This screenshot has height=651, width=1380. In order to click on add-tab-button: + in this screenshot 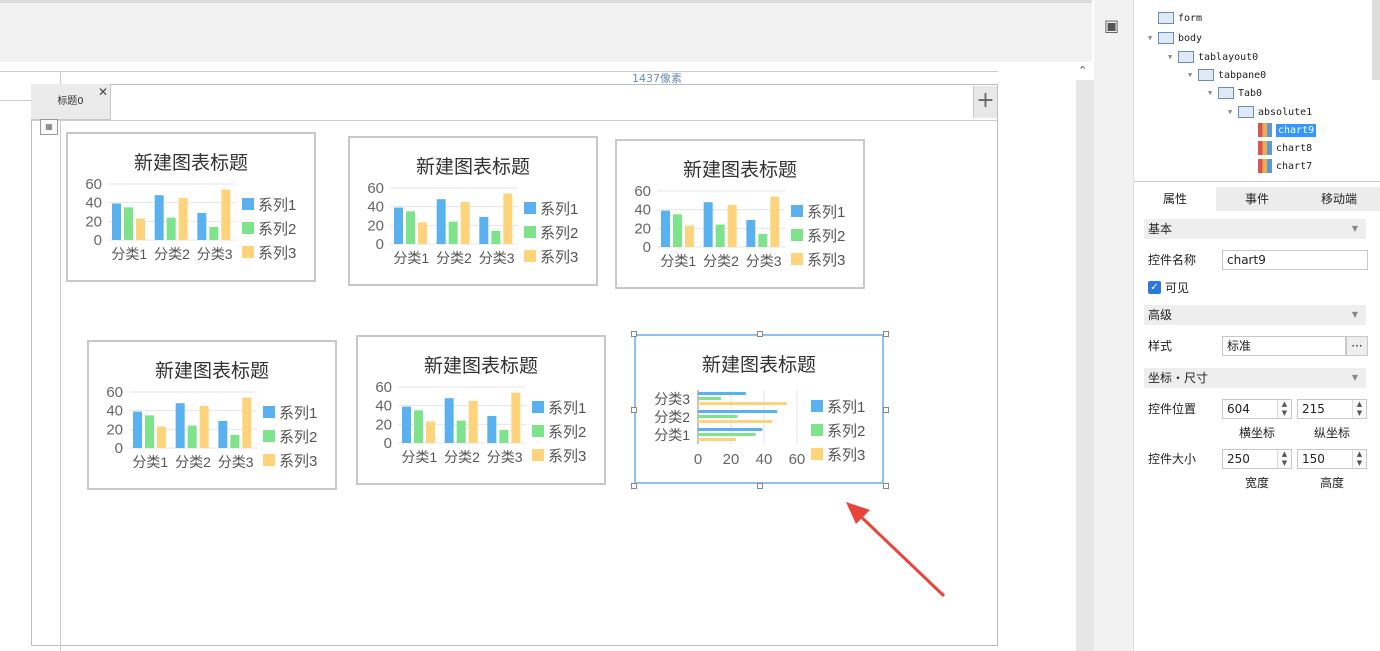, I will do `click(985, 102)`.